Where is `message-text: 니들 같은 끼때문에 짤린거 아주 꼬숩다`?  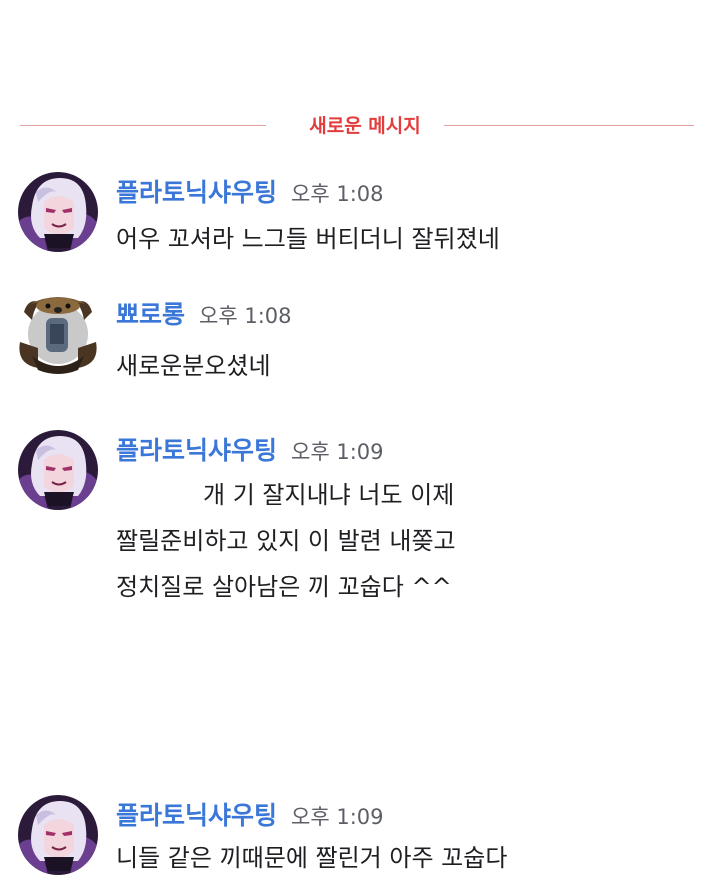 message-text: 니들 같은 끼때문에 짤린거 아주 꼬숩다 is located at coordinates (312, 858).